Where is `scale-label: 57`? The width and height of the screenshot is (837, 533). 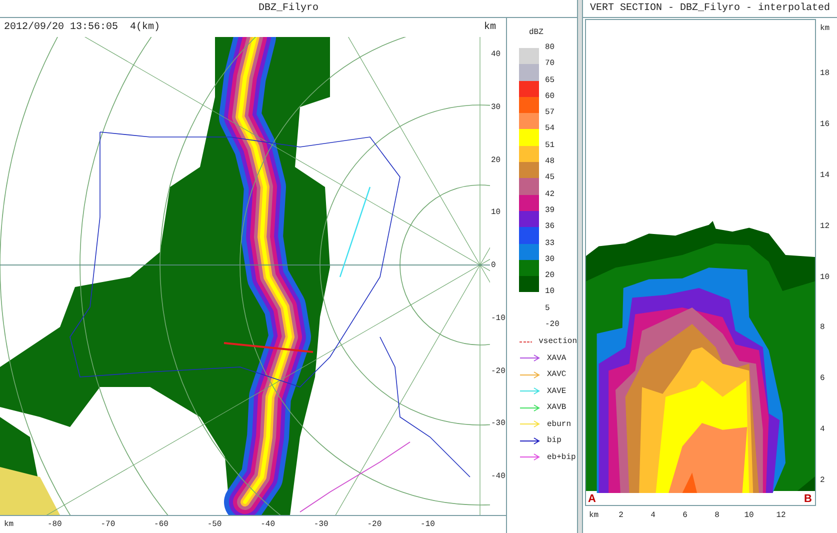 scale-label: 57 is located at coordinates (550, 113).